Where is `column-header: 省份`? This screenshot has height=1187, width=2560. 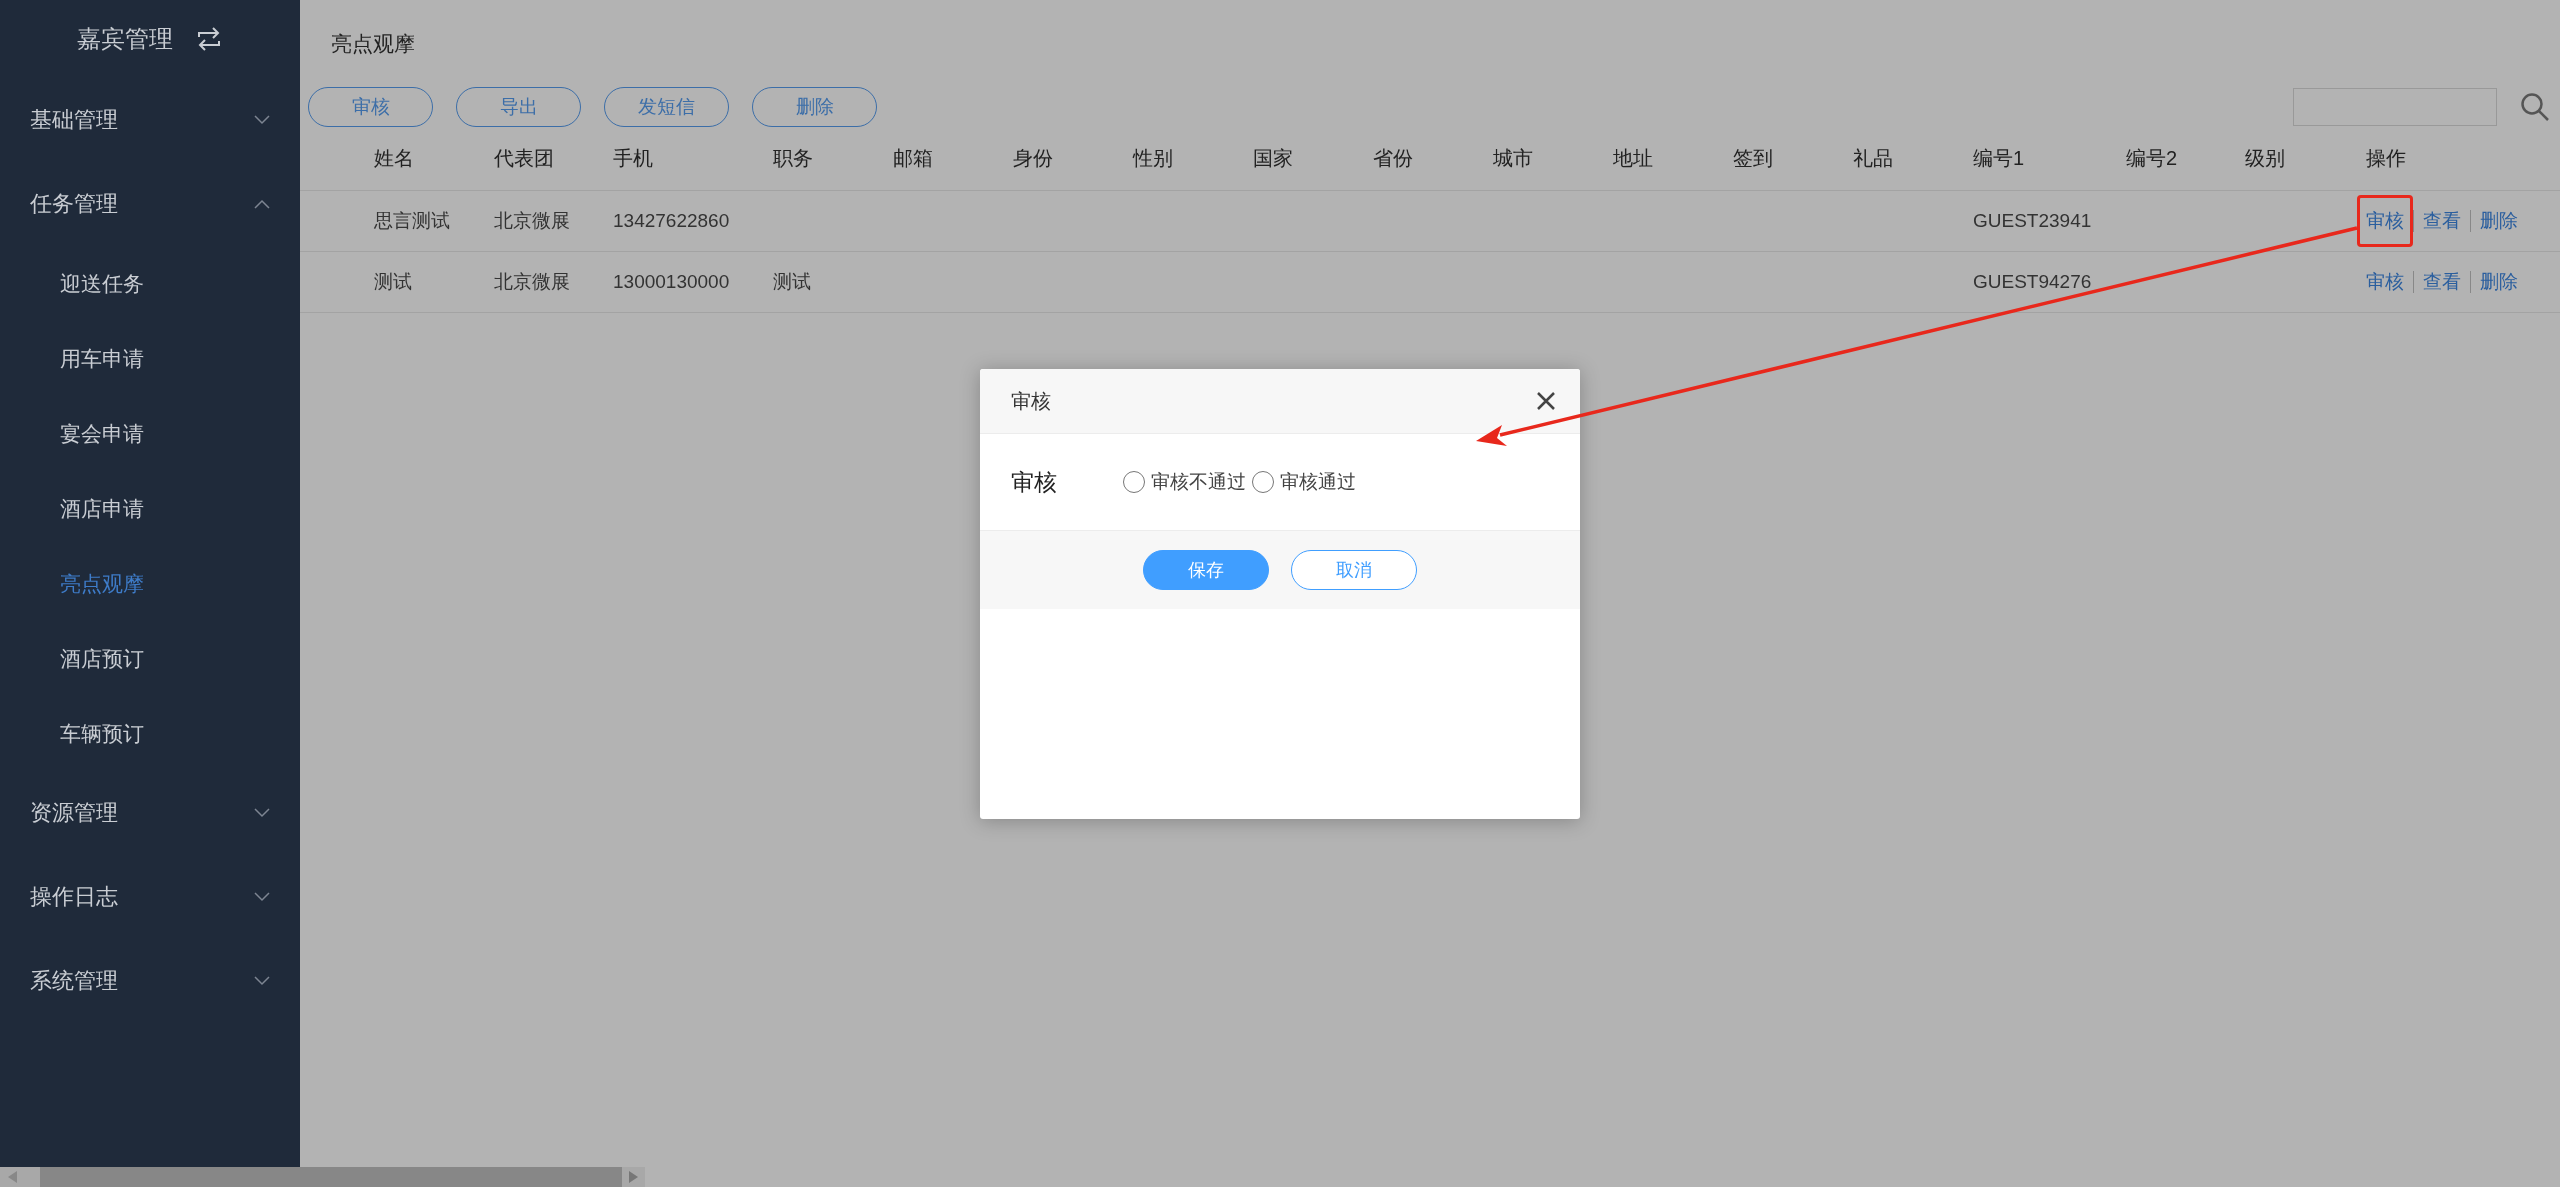
column-header: 省份 is located at coordinates (1393, 158).